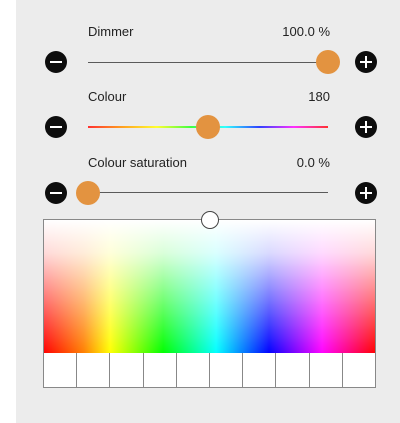  Describe the element at coordinates (208, 192) in the screenshot. I see `saturation-slider-track` at that location.